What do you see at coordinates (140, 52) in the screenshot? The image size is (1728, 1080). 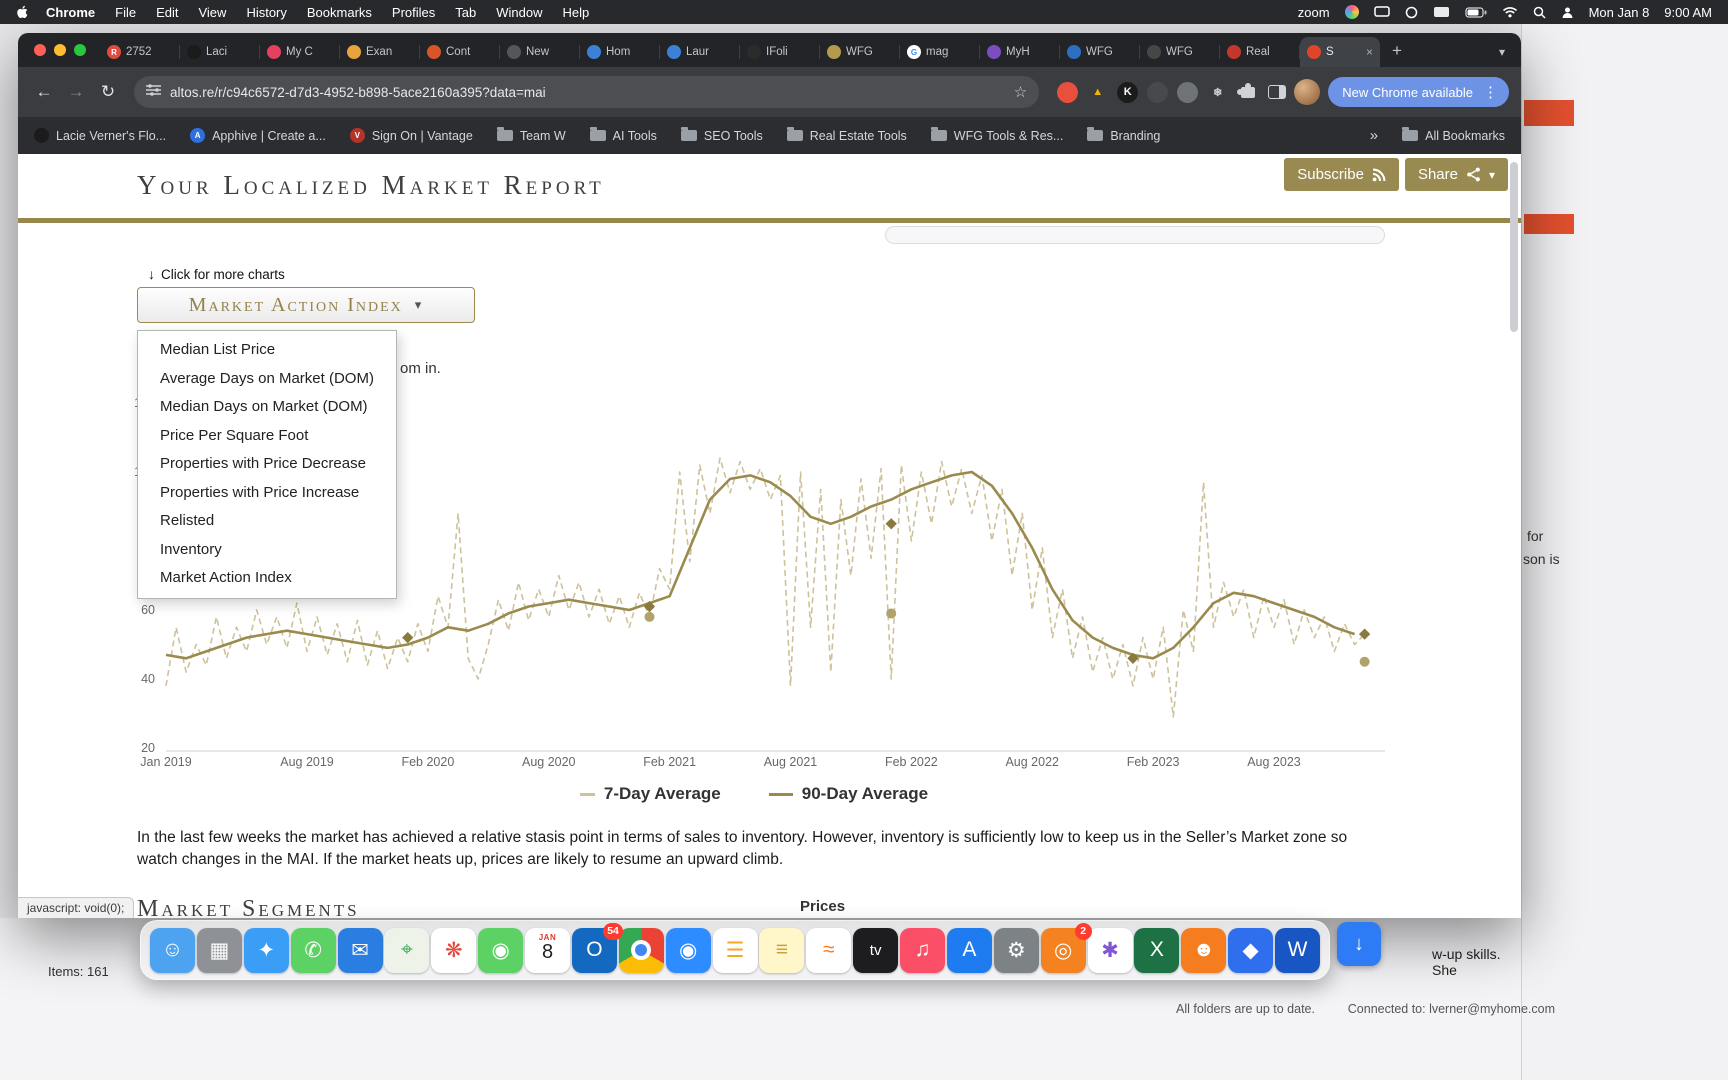 I see `browser-tab: R 2752` at bounding box center [140, 52].